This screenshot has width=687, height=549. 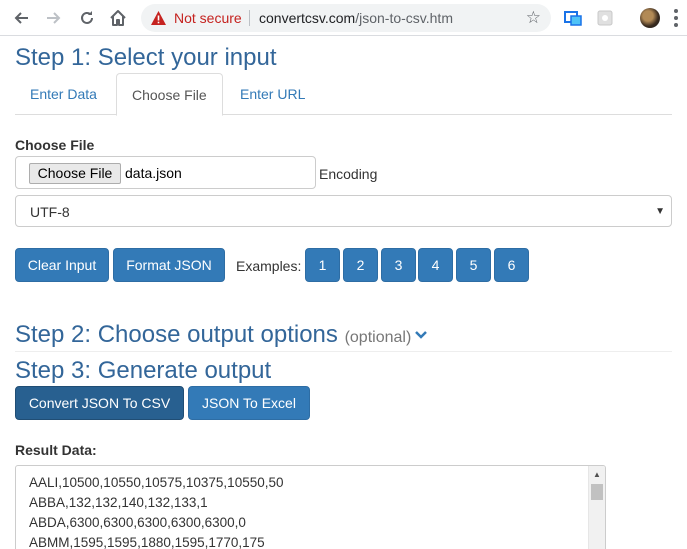 I want to click on back-icon, so click(x=21, y=18).